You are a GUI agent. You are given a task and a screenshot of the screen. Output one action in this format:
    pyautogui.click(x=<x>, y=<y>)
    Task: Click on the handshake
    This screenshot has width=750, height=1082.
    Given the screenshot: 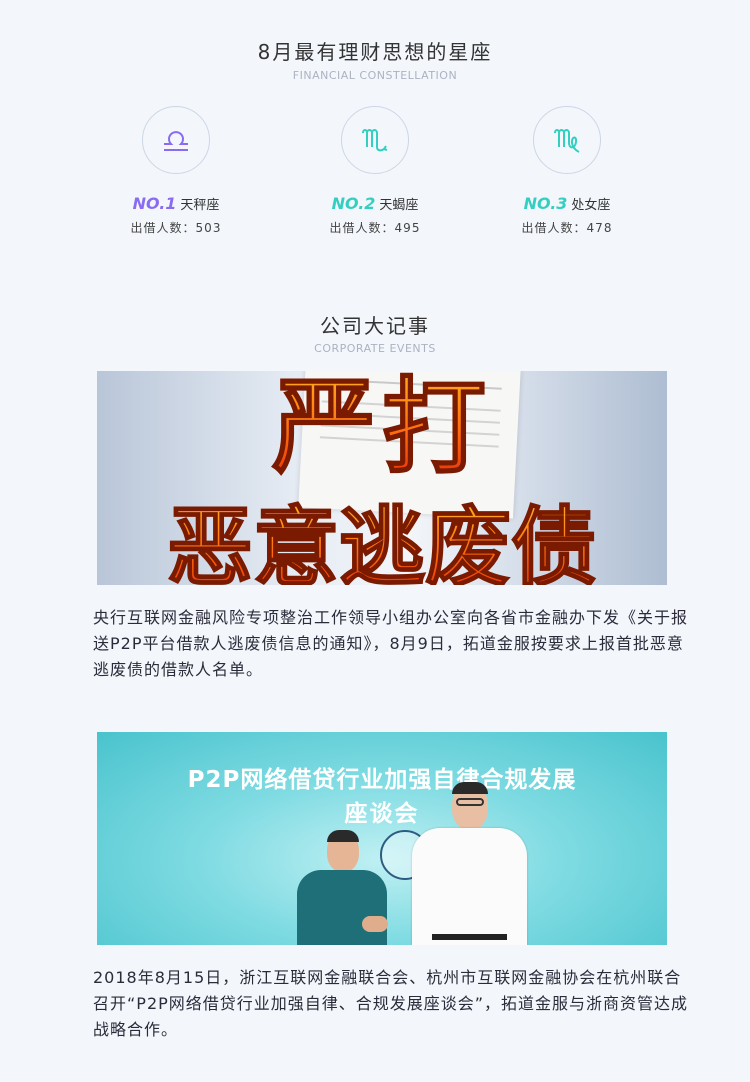 What is the action you would take?
    pyautogui.click(x=375, y=924)
    